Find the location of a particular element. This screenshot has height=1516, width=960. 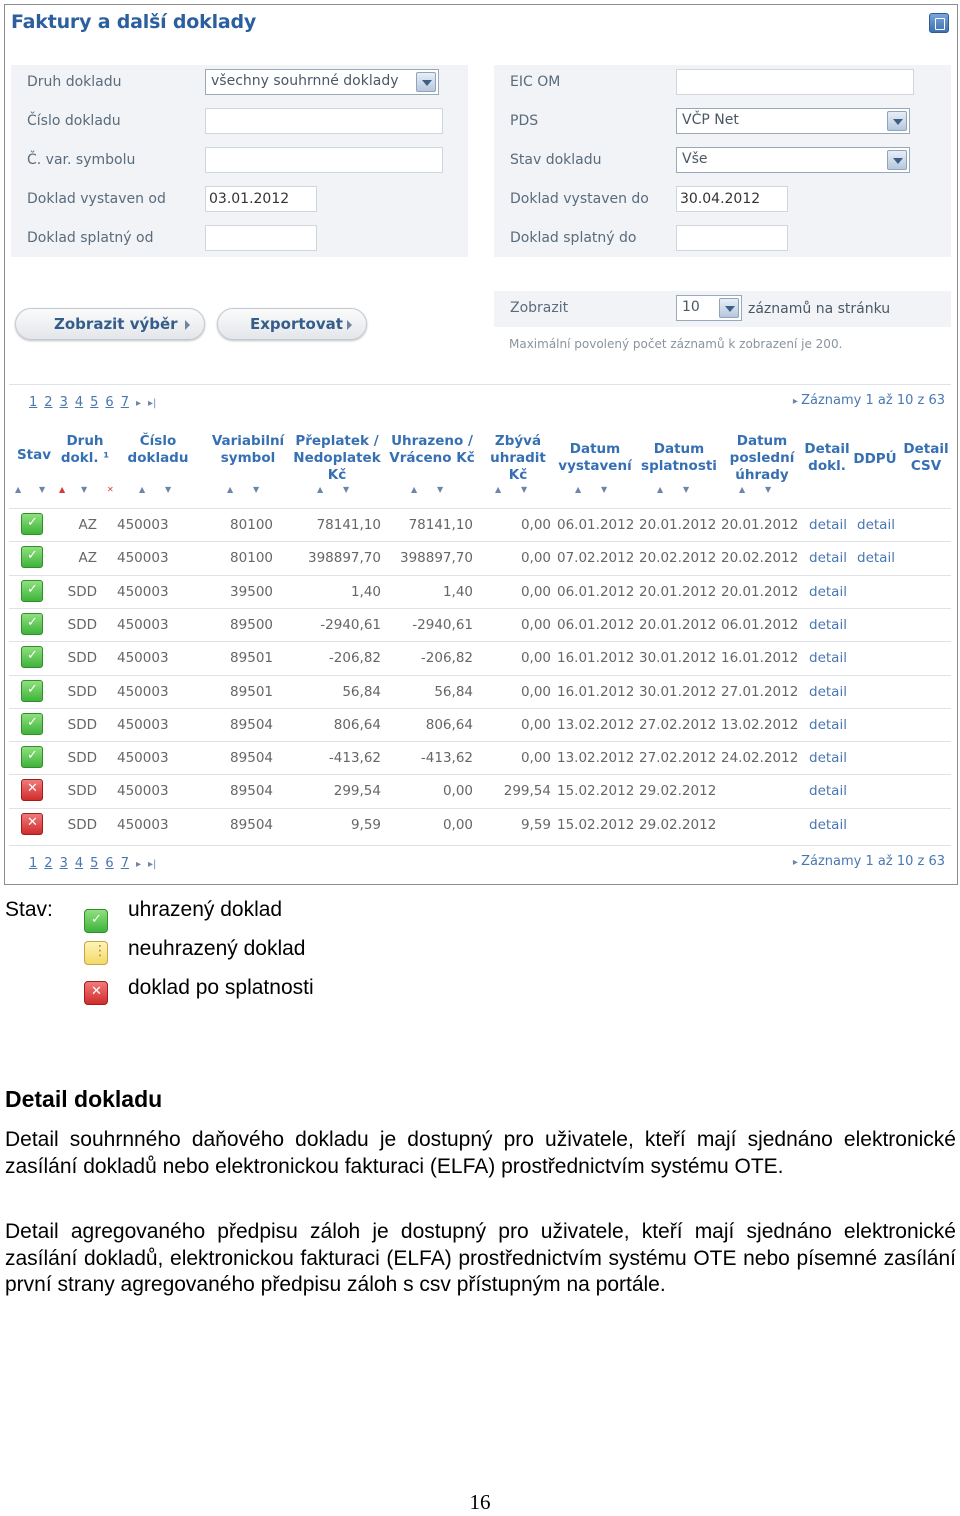

clear-sort-icon: ✕ is located at coordinates (110, 489).